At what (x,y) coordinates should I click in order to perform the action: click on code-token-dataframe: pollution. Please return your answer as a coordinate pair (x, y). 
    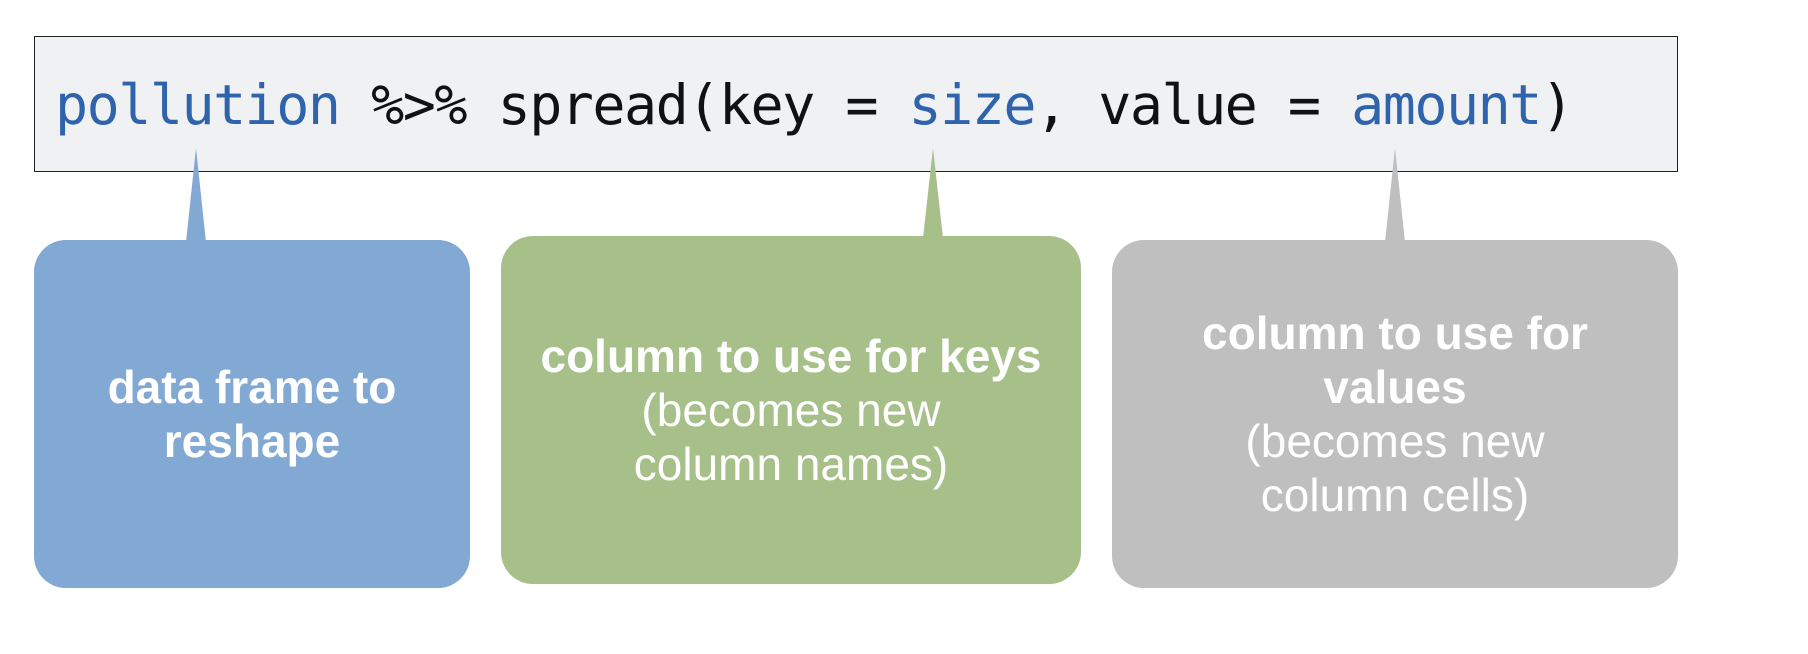
    Looking at the image, I should click on (198, 105).